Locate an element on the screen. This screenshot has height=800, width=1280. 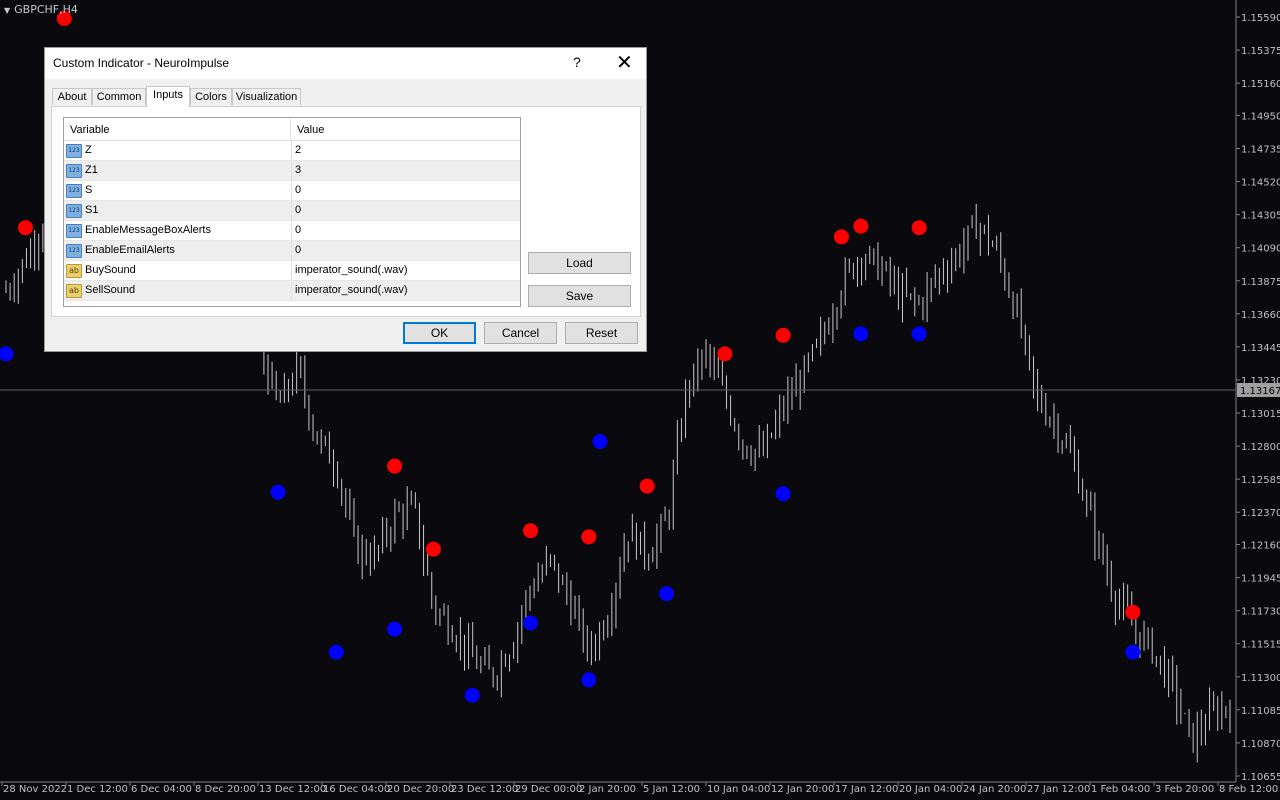
time-tick-label: 16 Dec 04:00 is located at coordinates (356, 789).